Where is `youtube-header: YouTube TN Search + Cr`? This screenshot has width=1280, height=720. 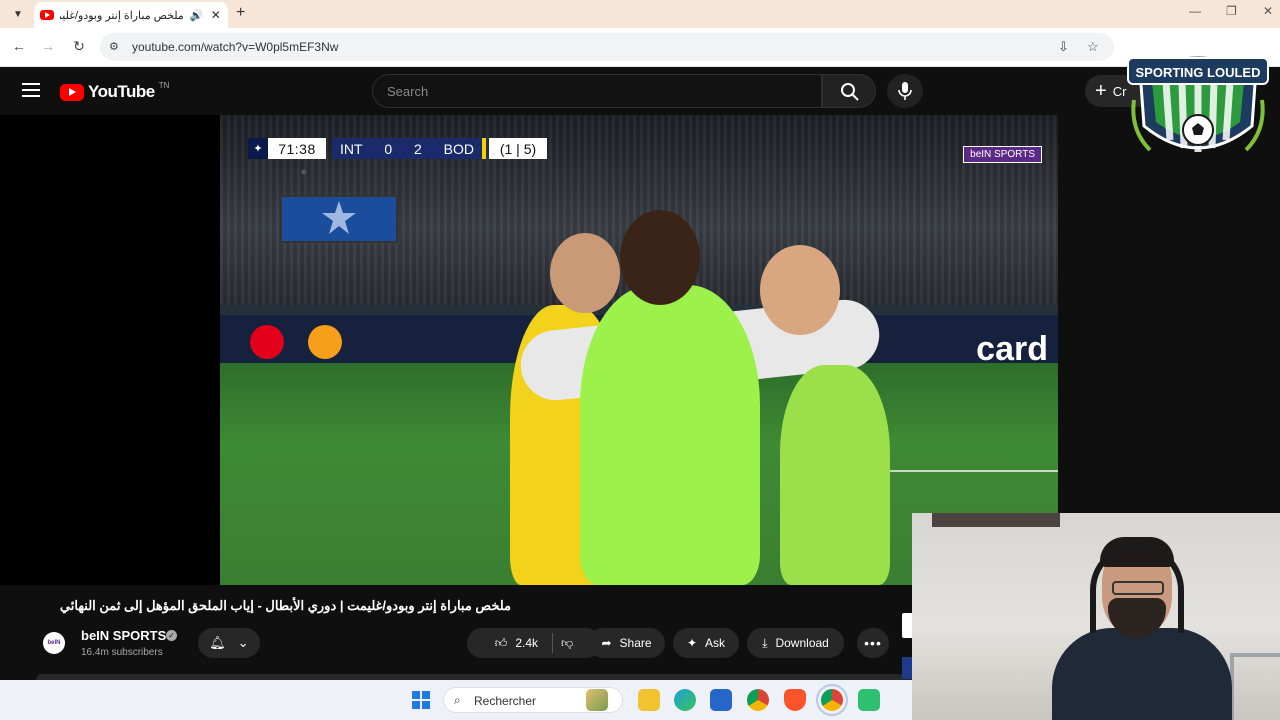
youtube-header: YouTube TN Search + Cr is located at coordinates (640, 91).